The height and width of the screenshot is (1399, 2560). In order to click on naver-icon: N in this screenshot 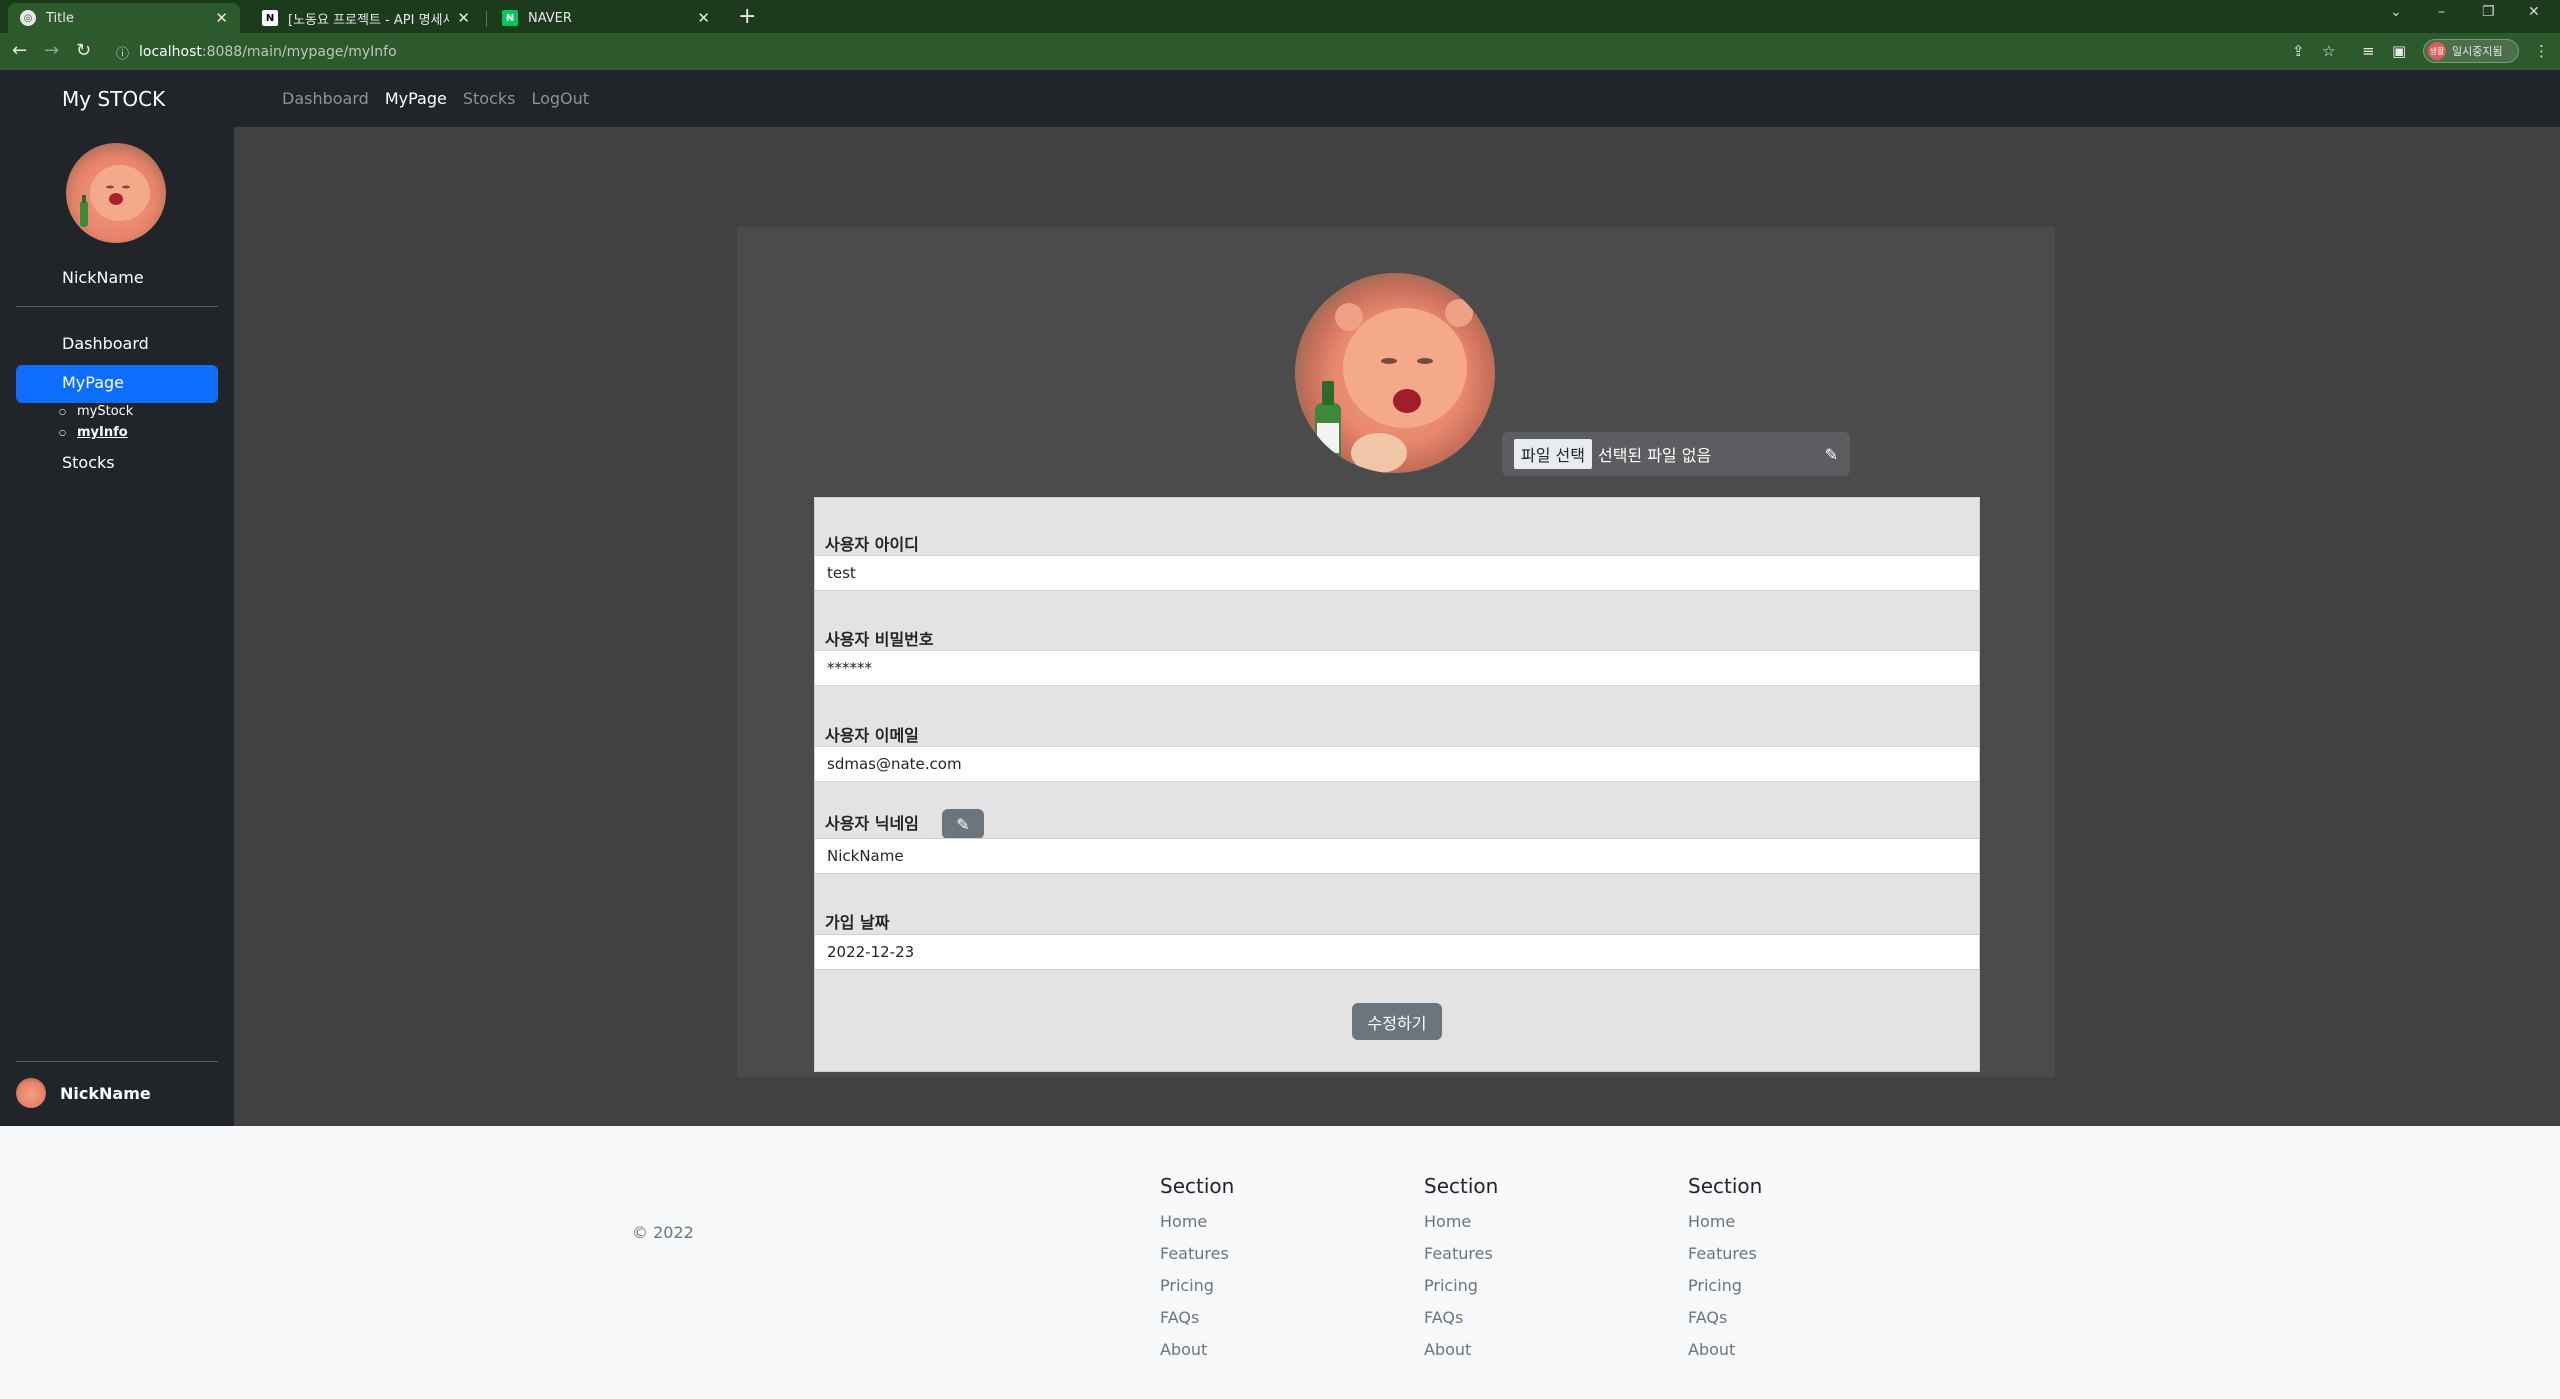, I will do `click(510, 18)`.